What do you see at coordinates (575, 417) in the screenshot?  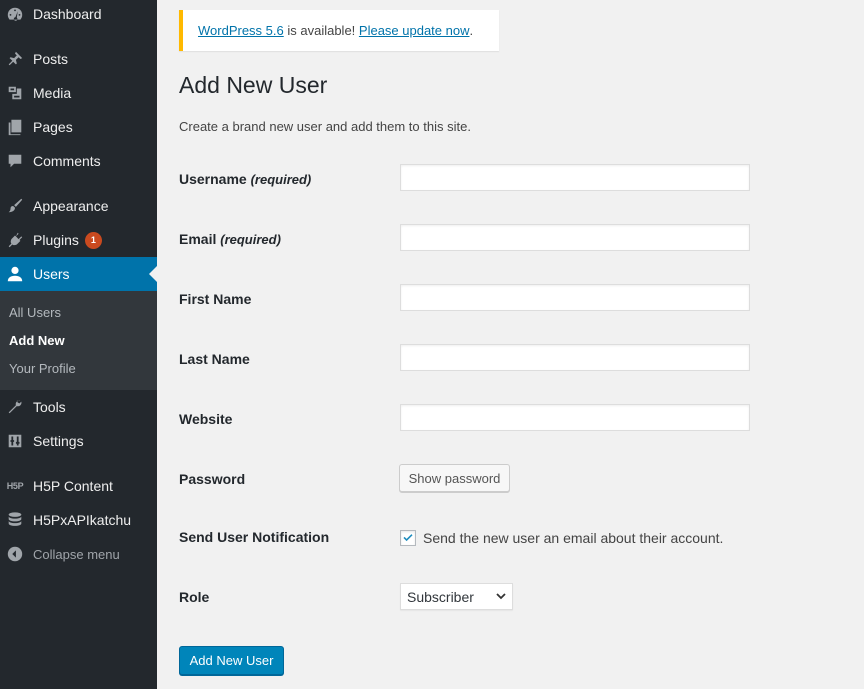 I see `website-input` at bounding box center [575, 417].